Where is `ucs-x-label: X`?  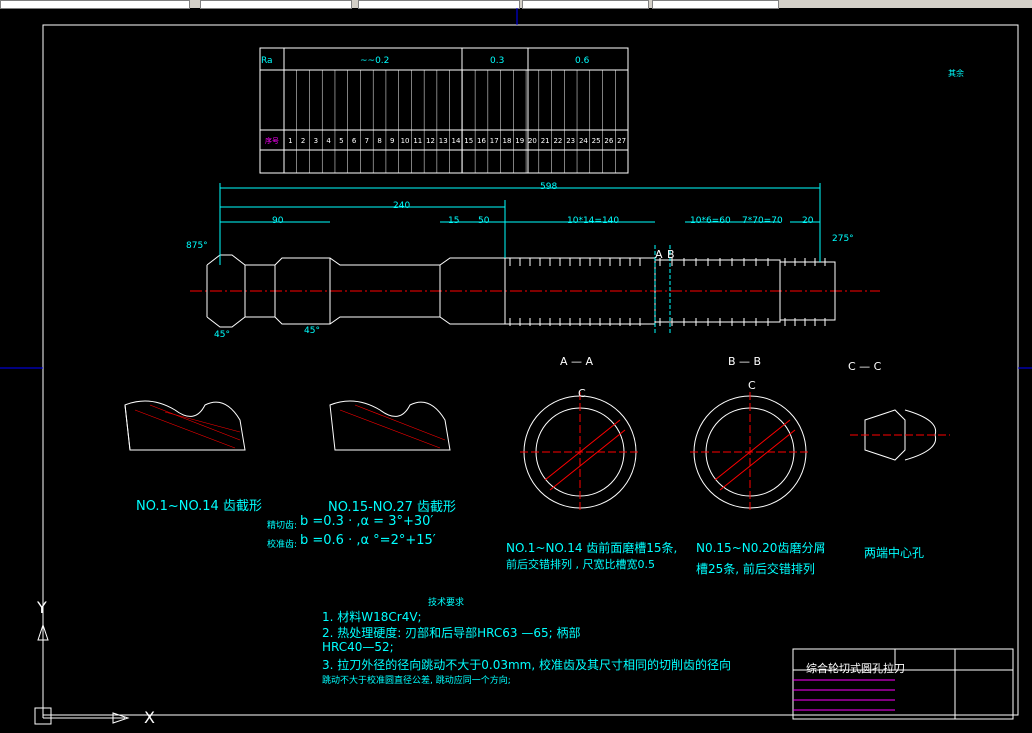
ucs-x-label: X is located at coordinates (149, 717).